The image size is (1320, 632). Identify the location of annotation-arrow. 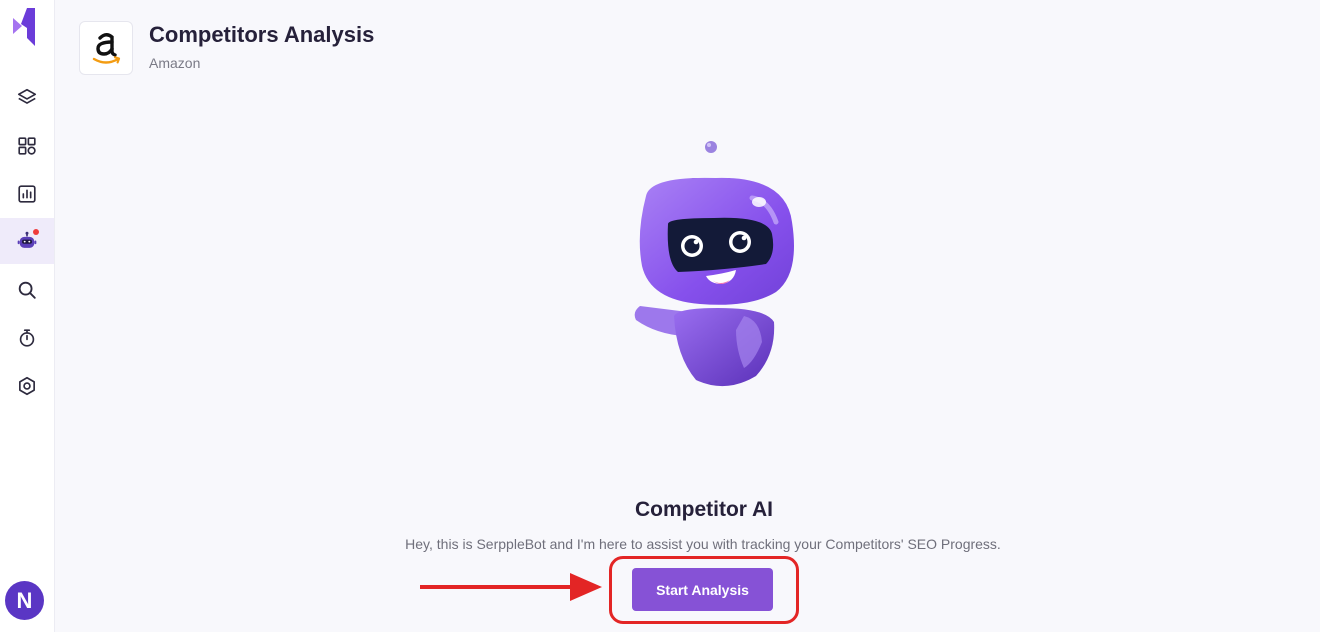
(511, 587).